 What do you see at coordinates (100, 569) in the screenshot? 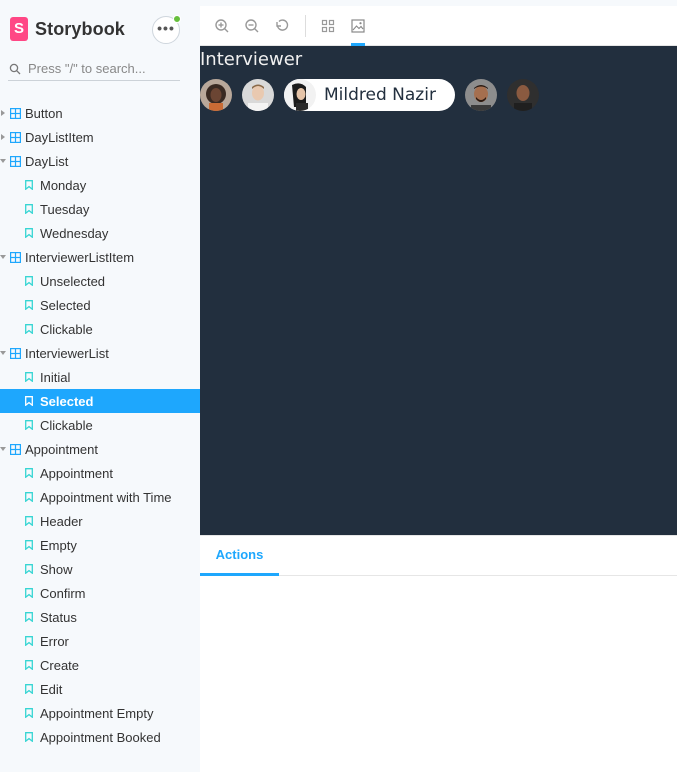
I see `sidebar-story: Show` at bounding box center [100, 569].